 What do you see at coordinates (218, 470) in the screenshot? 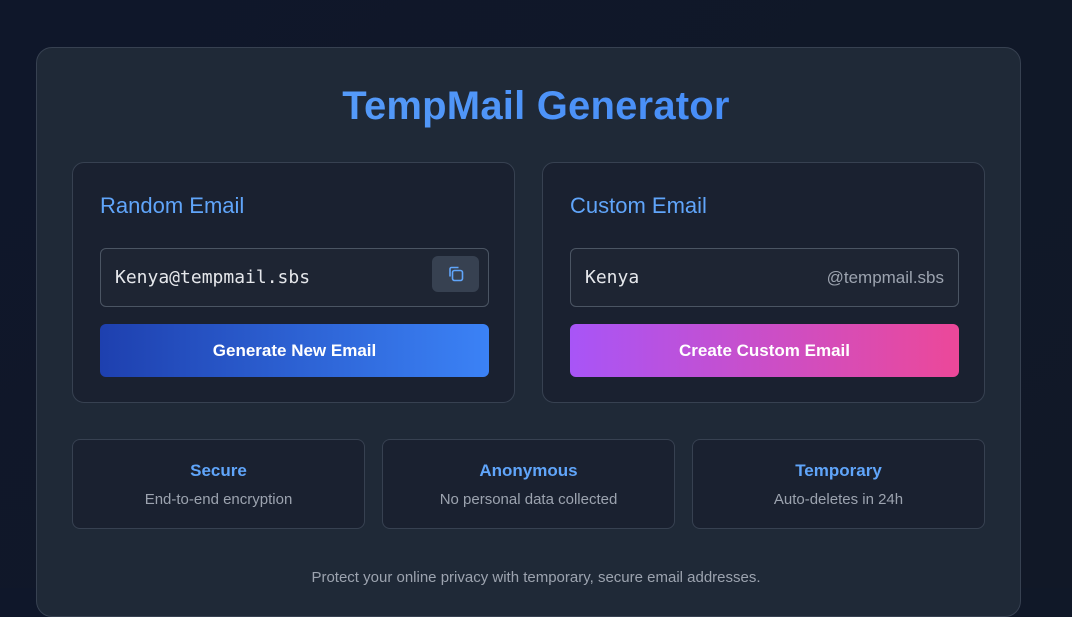
I see `feature-title: Secure` at bounding box center [218, 470].